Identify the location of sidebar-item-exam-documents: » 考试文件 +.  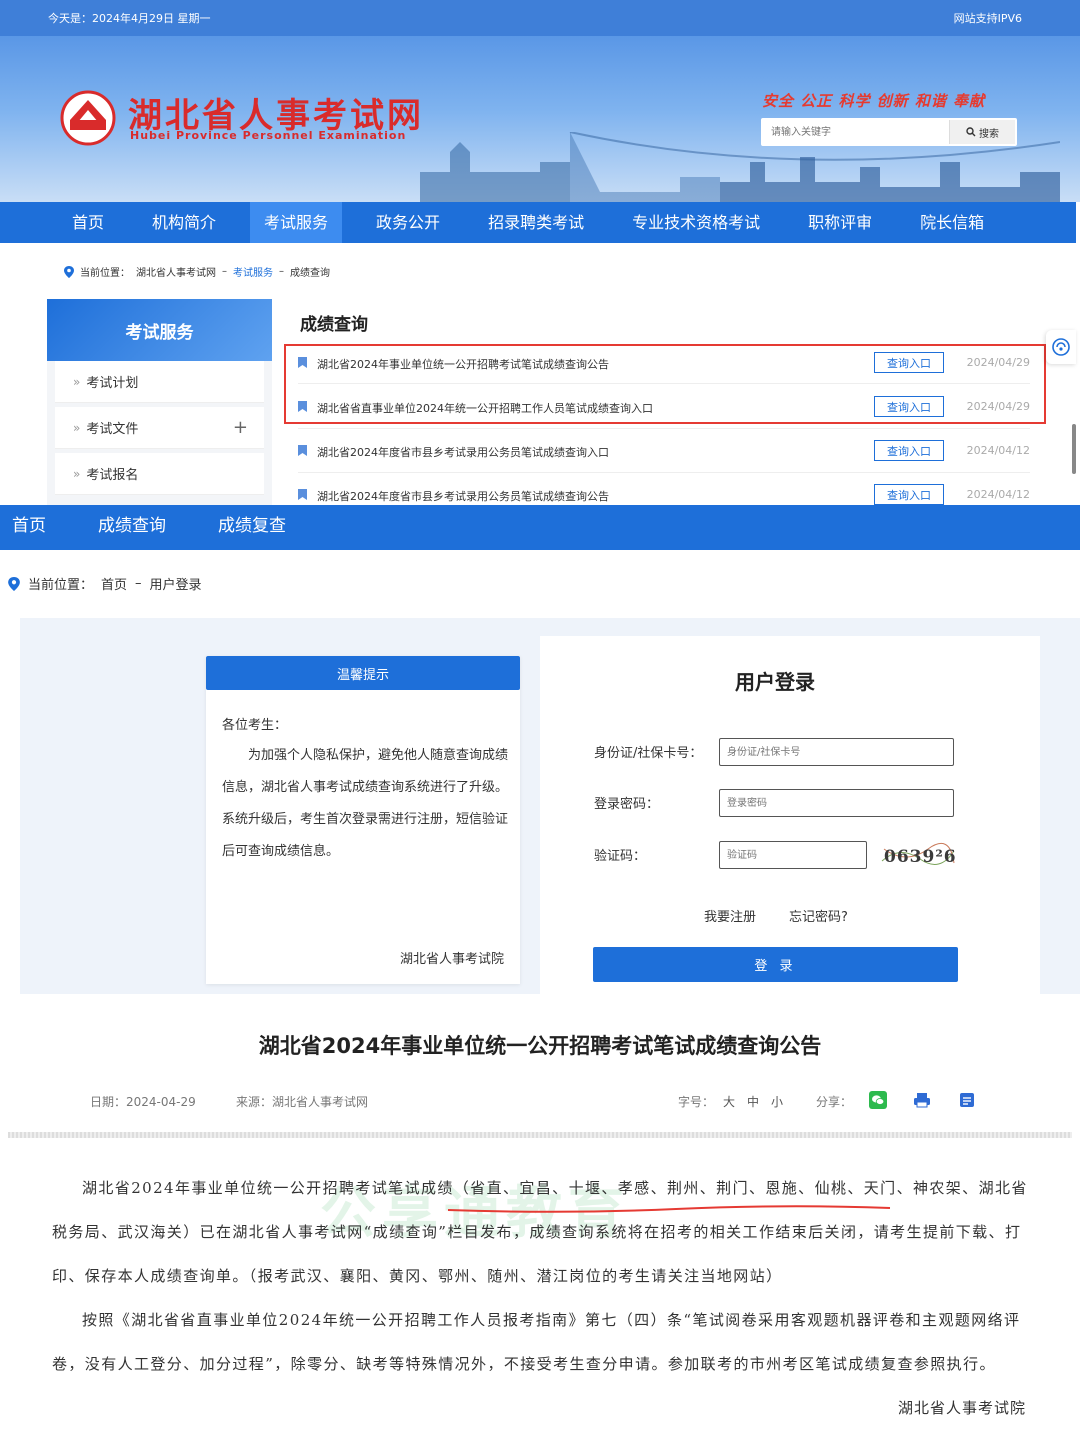
(159, 428).